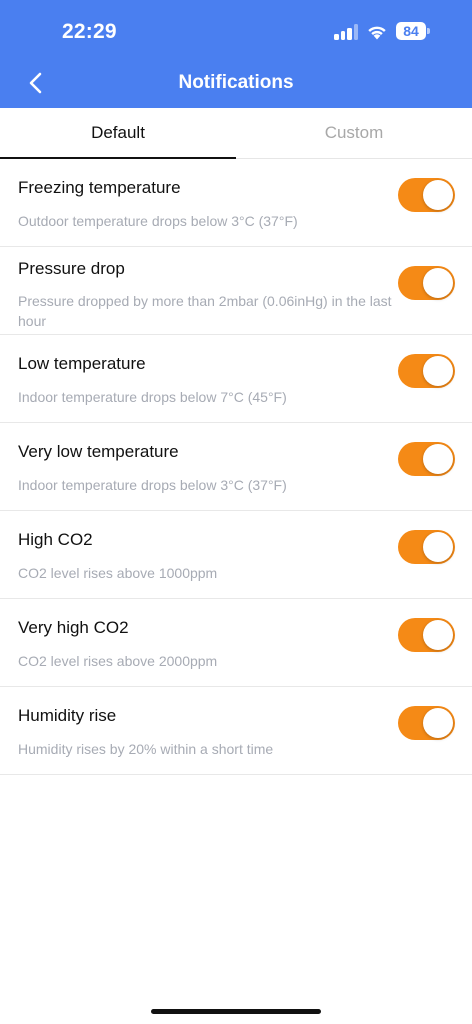  What do you see at coordinates (55, 539) in the screenshot?
I see `notification-title: High CO2` at bounding box center [55, 539].